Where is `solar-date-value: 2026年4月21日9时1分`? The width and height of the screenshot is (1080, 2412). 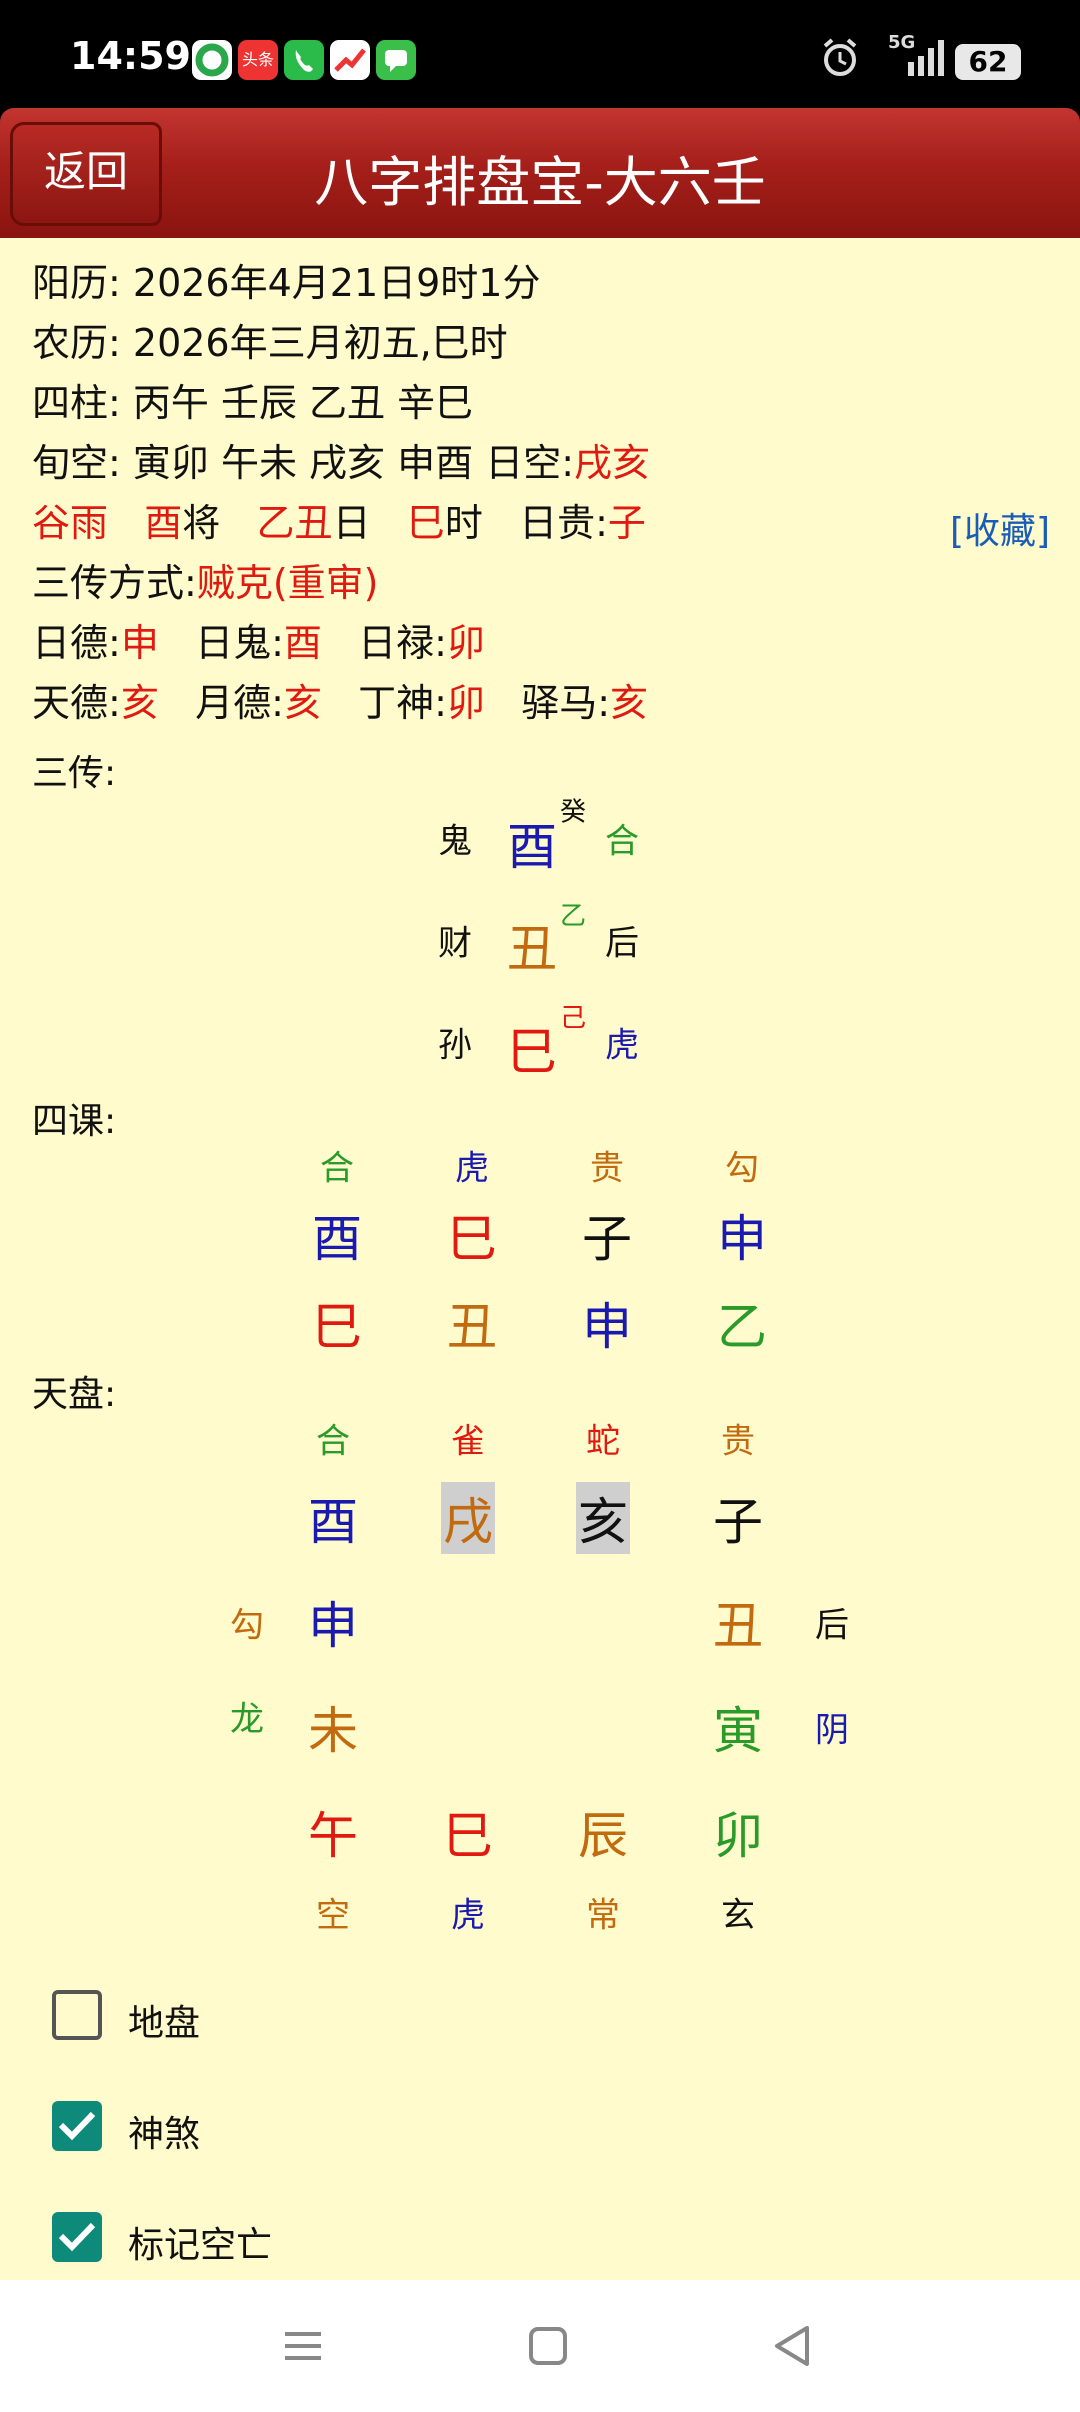
solar-date-value: 2026年4月21日9时1分 is located at coordinates (336, 283).